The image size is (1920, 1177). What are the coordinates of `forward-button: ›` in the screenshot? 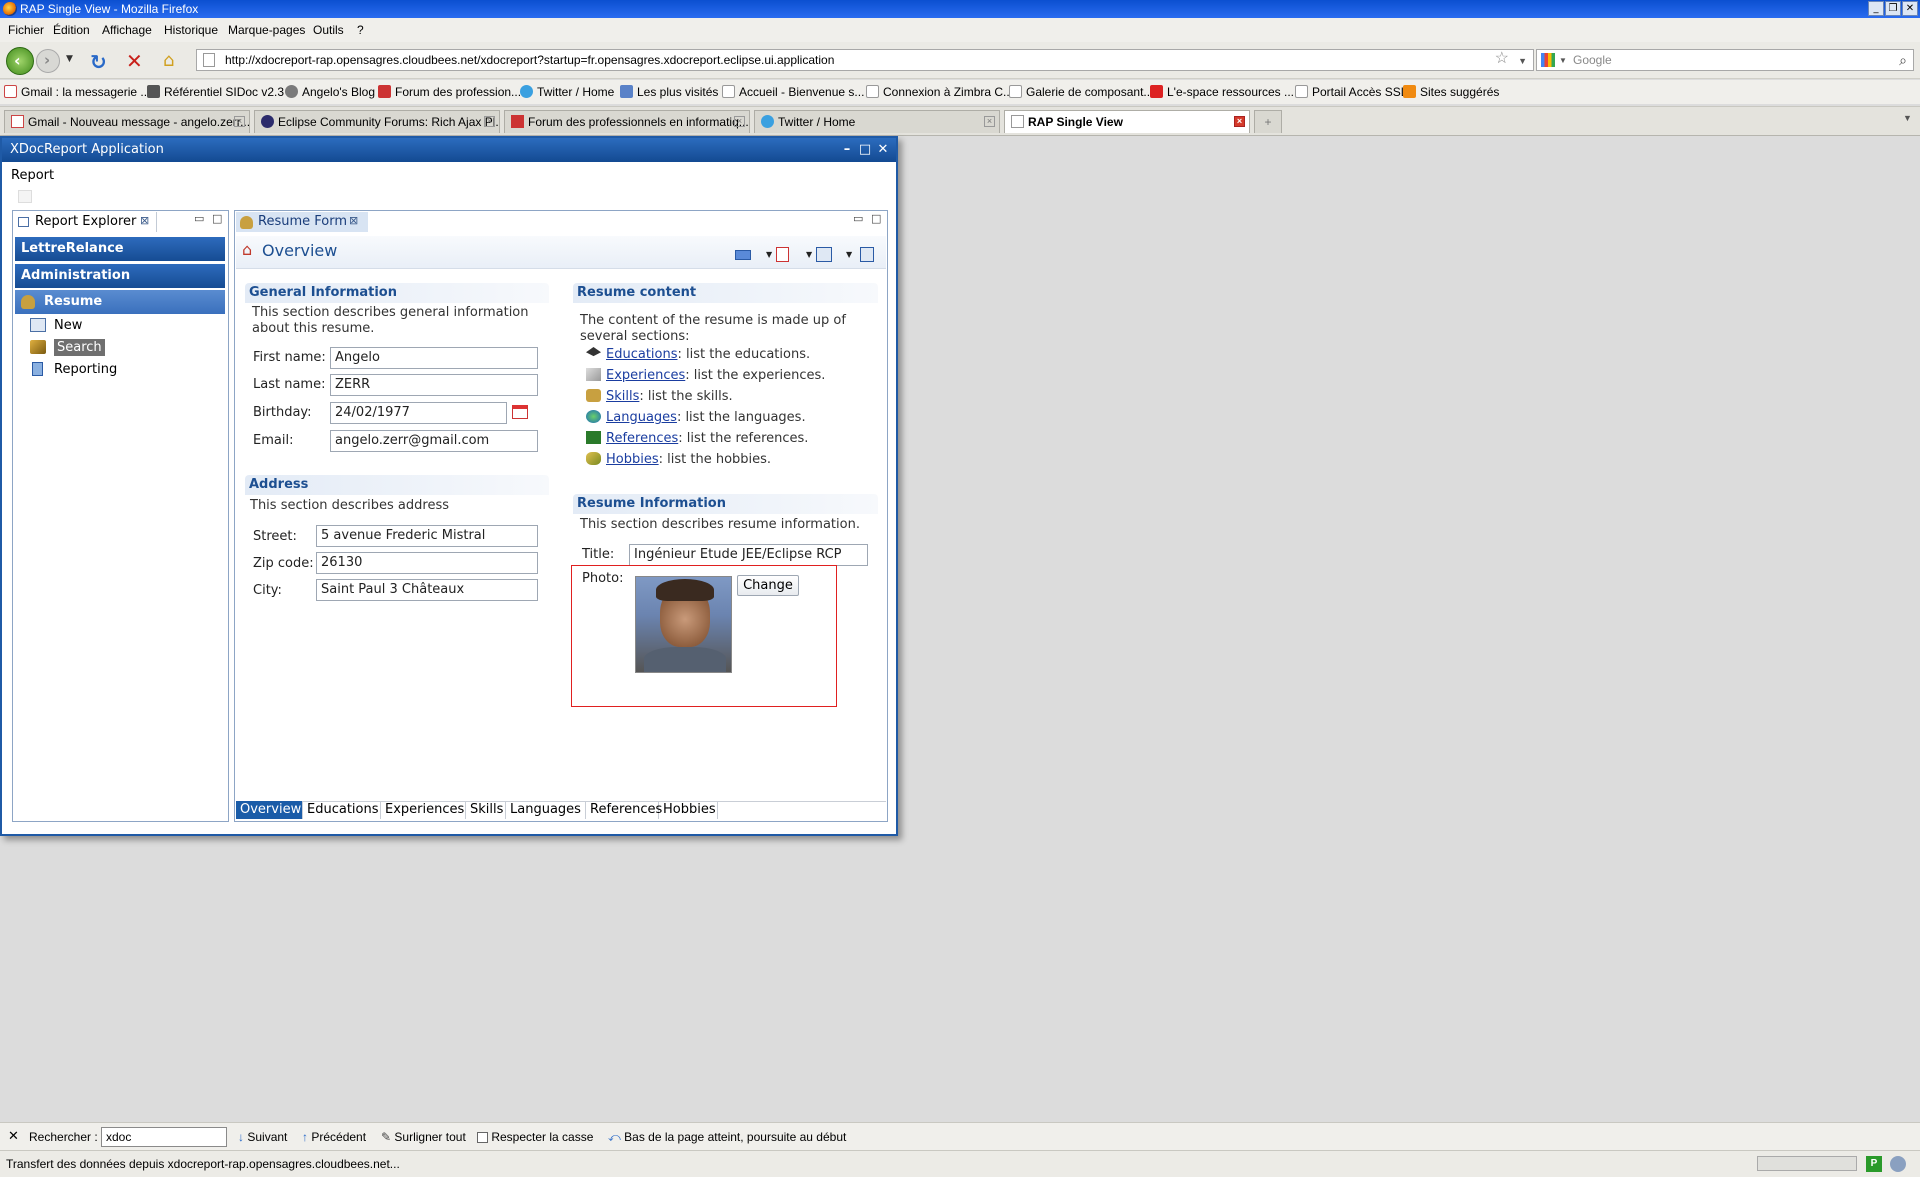 It's located at (48, 61).